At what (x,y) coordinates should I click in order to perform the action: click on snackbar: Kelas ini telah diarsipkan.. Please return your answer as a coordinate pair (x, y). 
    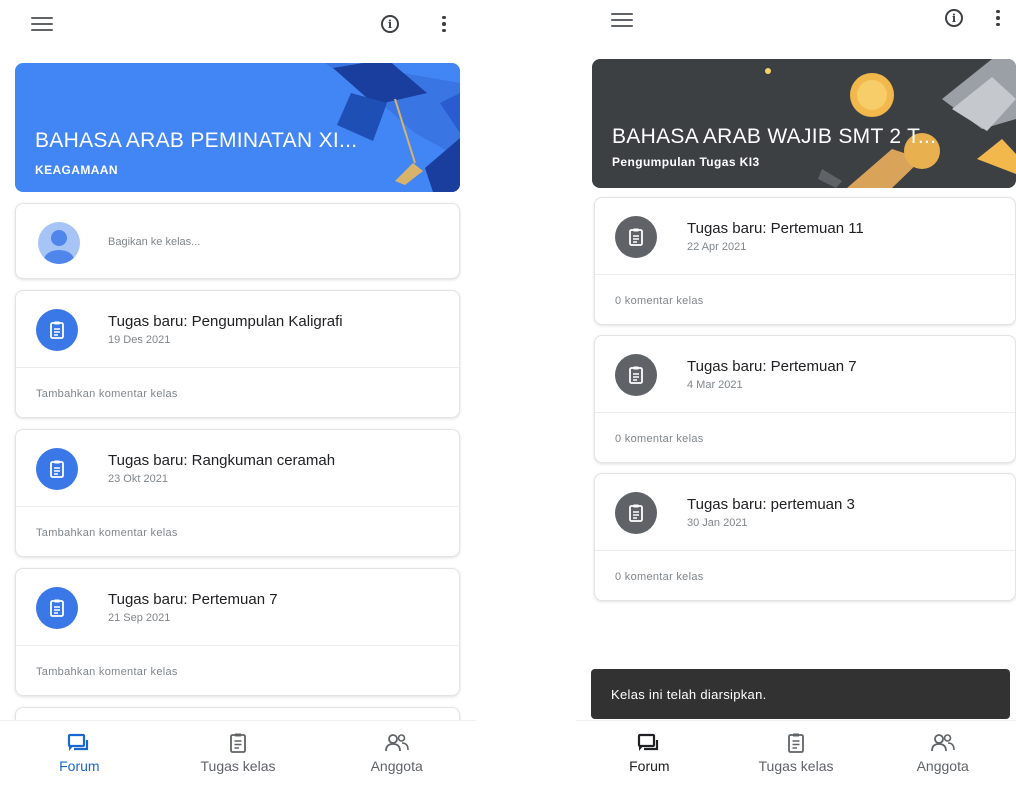
    Looking at the image, I should click on (800, 694).